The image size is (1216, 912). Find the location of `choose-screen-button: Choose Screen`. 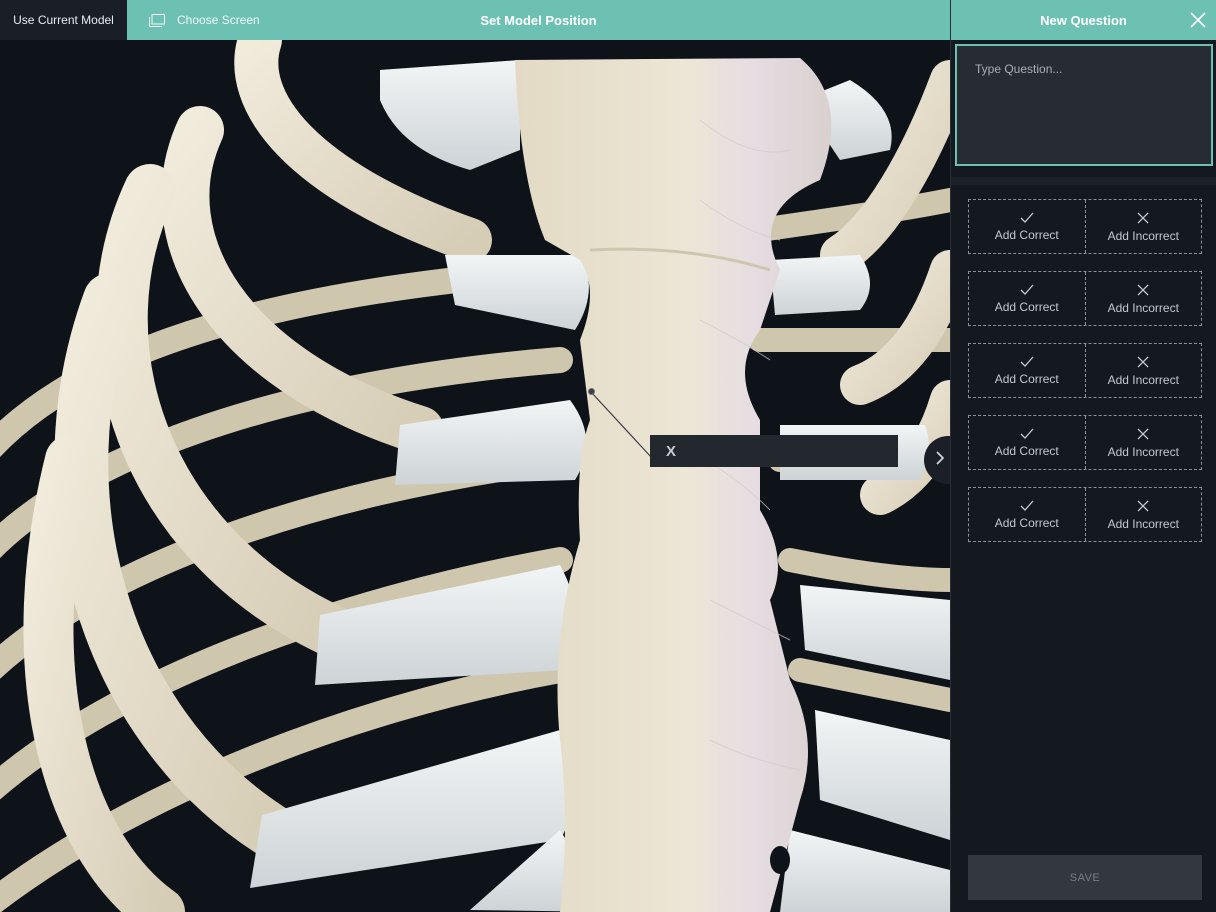

choose-screen-button: Choose Screen is located at coordinates (193, 20).